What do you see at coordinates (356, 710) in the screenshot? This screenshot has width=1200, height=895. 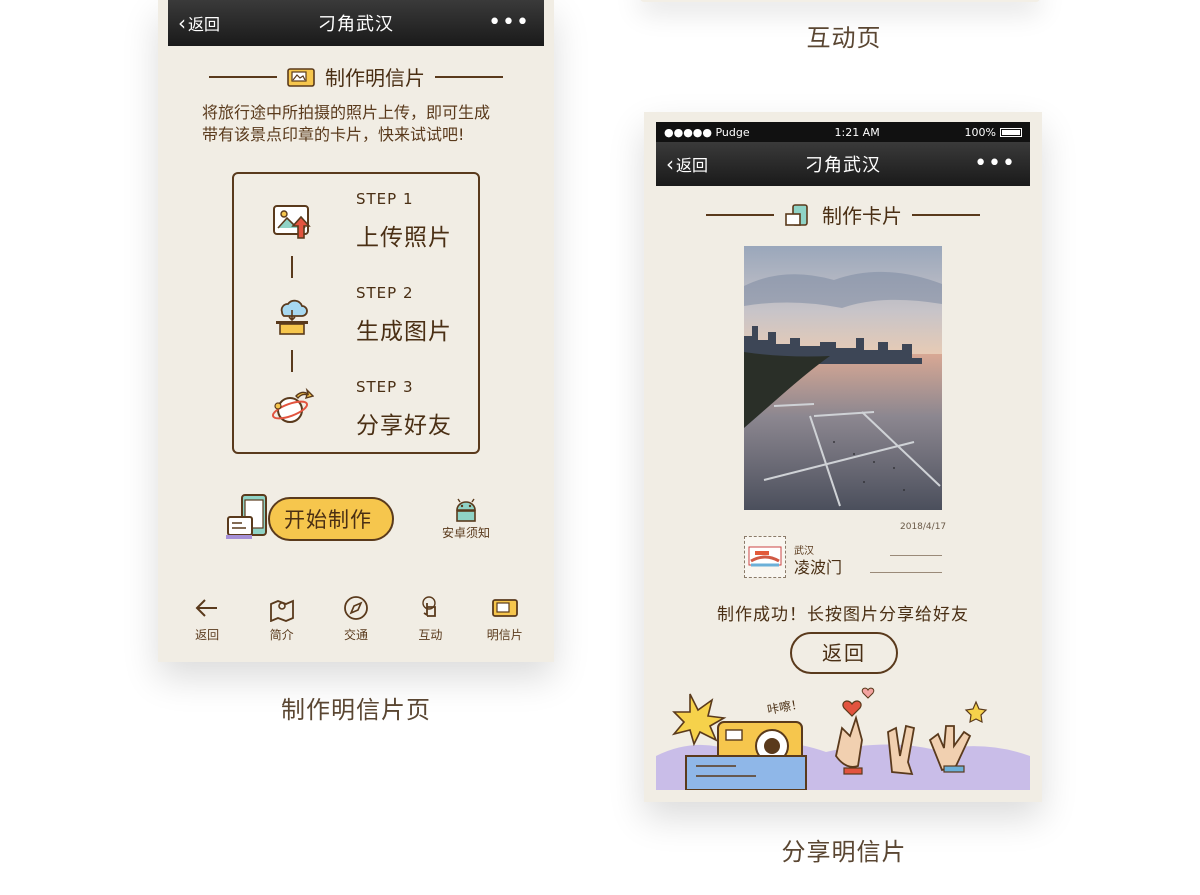 I see `caption-make-postcard: 制作明信片页` at bounding box center [356, 710].